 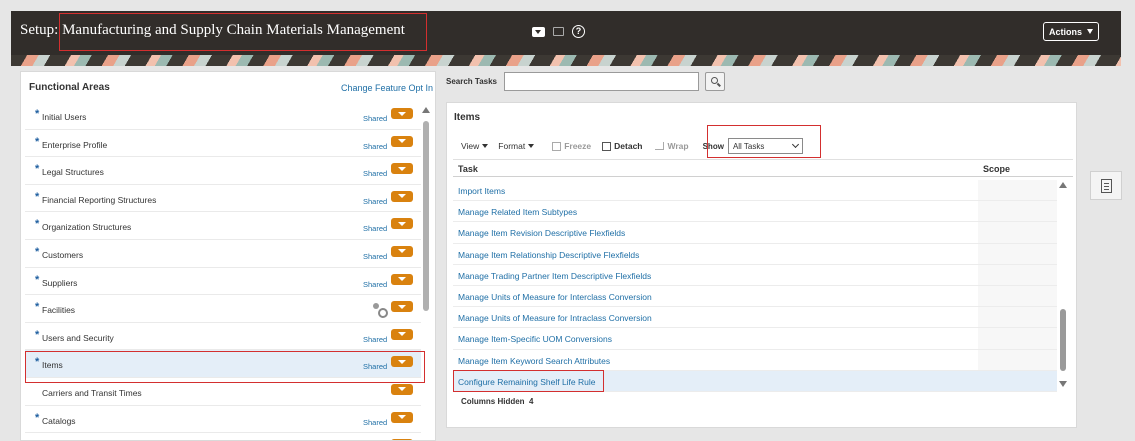 What do you see at coordinates (715, 81) in the screenshot?
I see `search-button` at bounding box center [715, 81].